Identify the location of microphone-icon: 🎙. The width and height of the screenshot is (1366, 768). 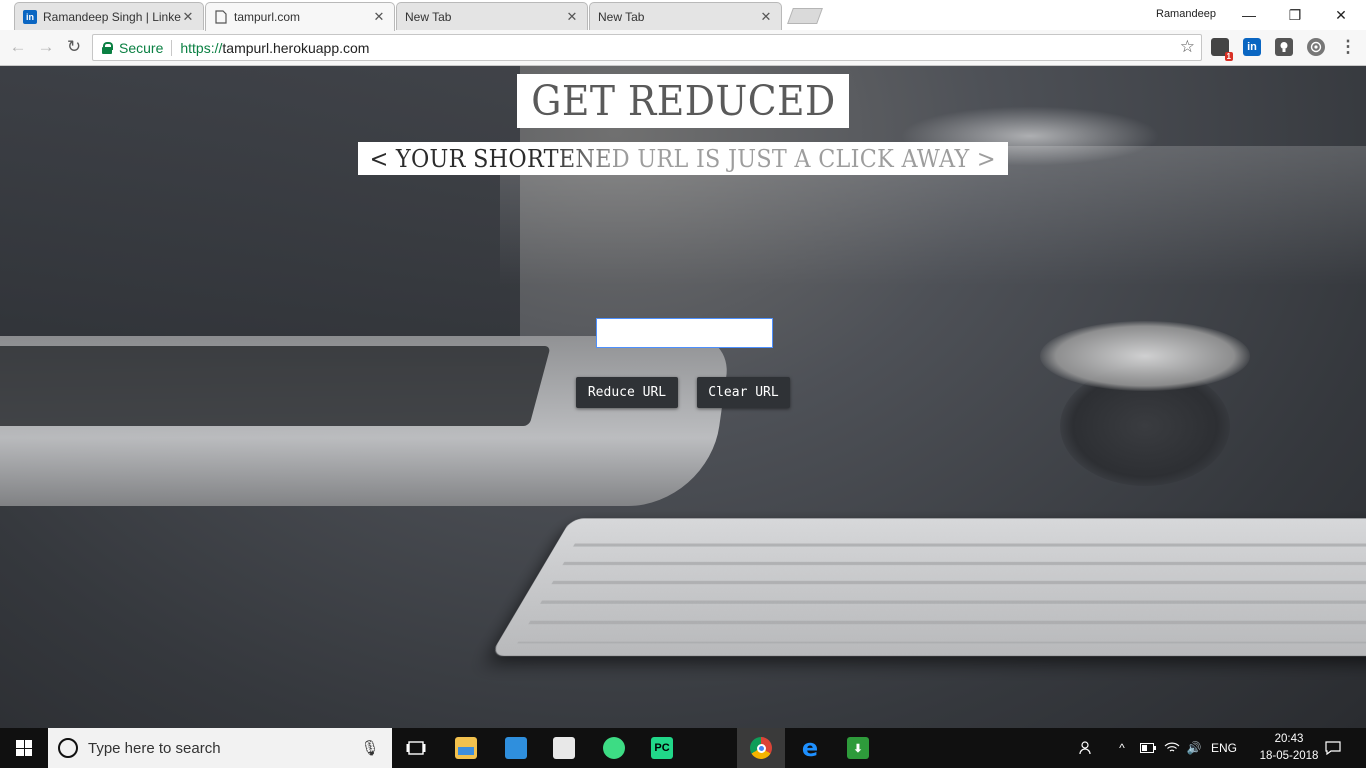
(370, 748).